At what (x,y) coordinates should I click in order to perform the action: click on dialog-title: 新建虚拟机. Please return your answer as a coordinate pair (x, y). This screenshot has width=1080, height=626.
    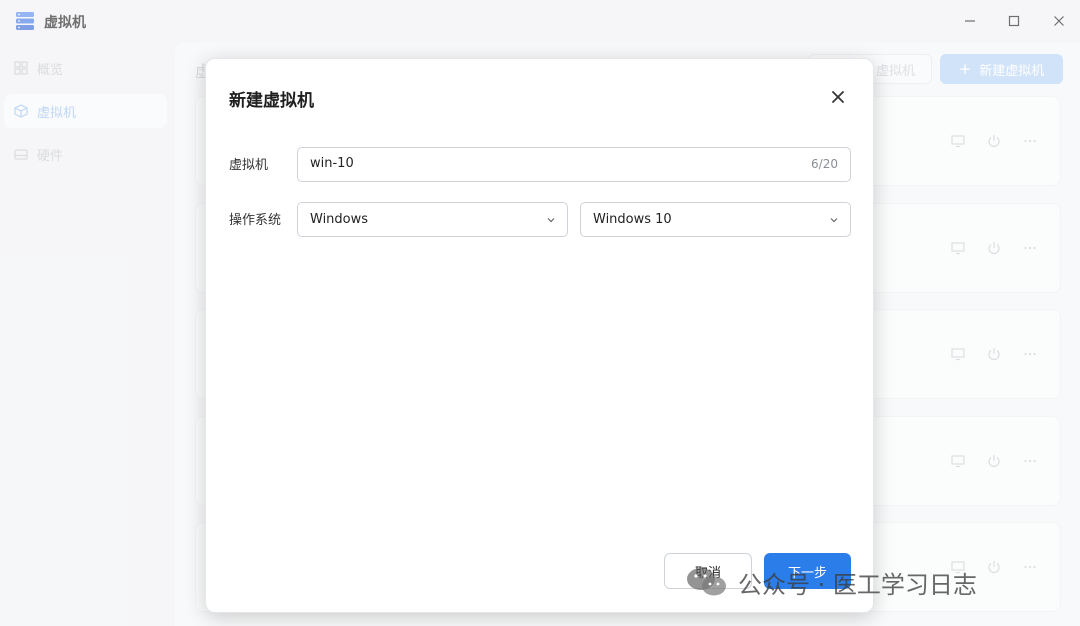
    Looking at the image, I should click on (271, 101).